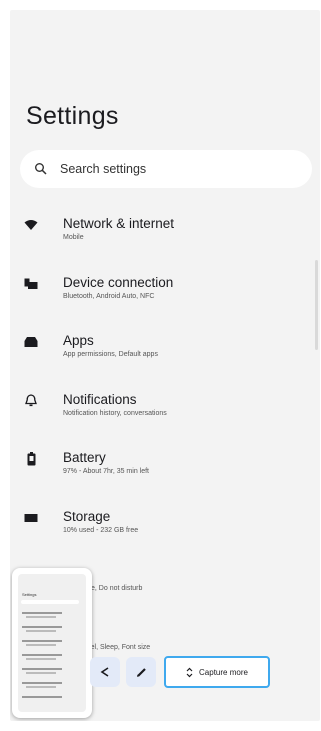 This screenshot has height=731, width=321. I want to click on scrollbar, so click(316, 305).